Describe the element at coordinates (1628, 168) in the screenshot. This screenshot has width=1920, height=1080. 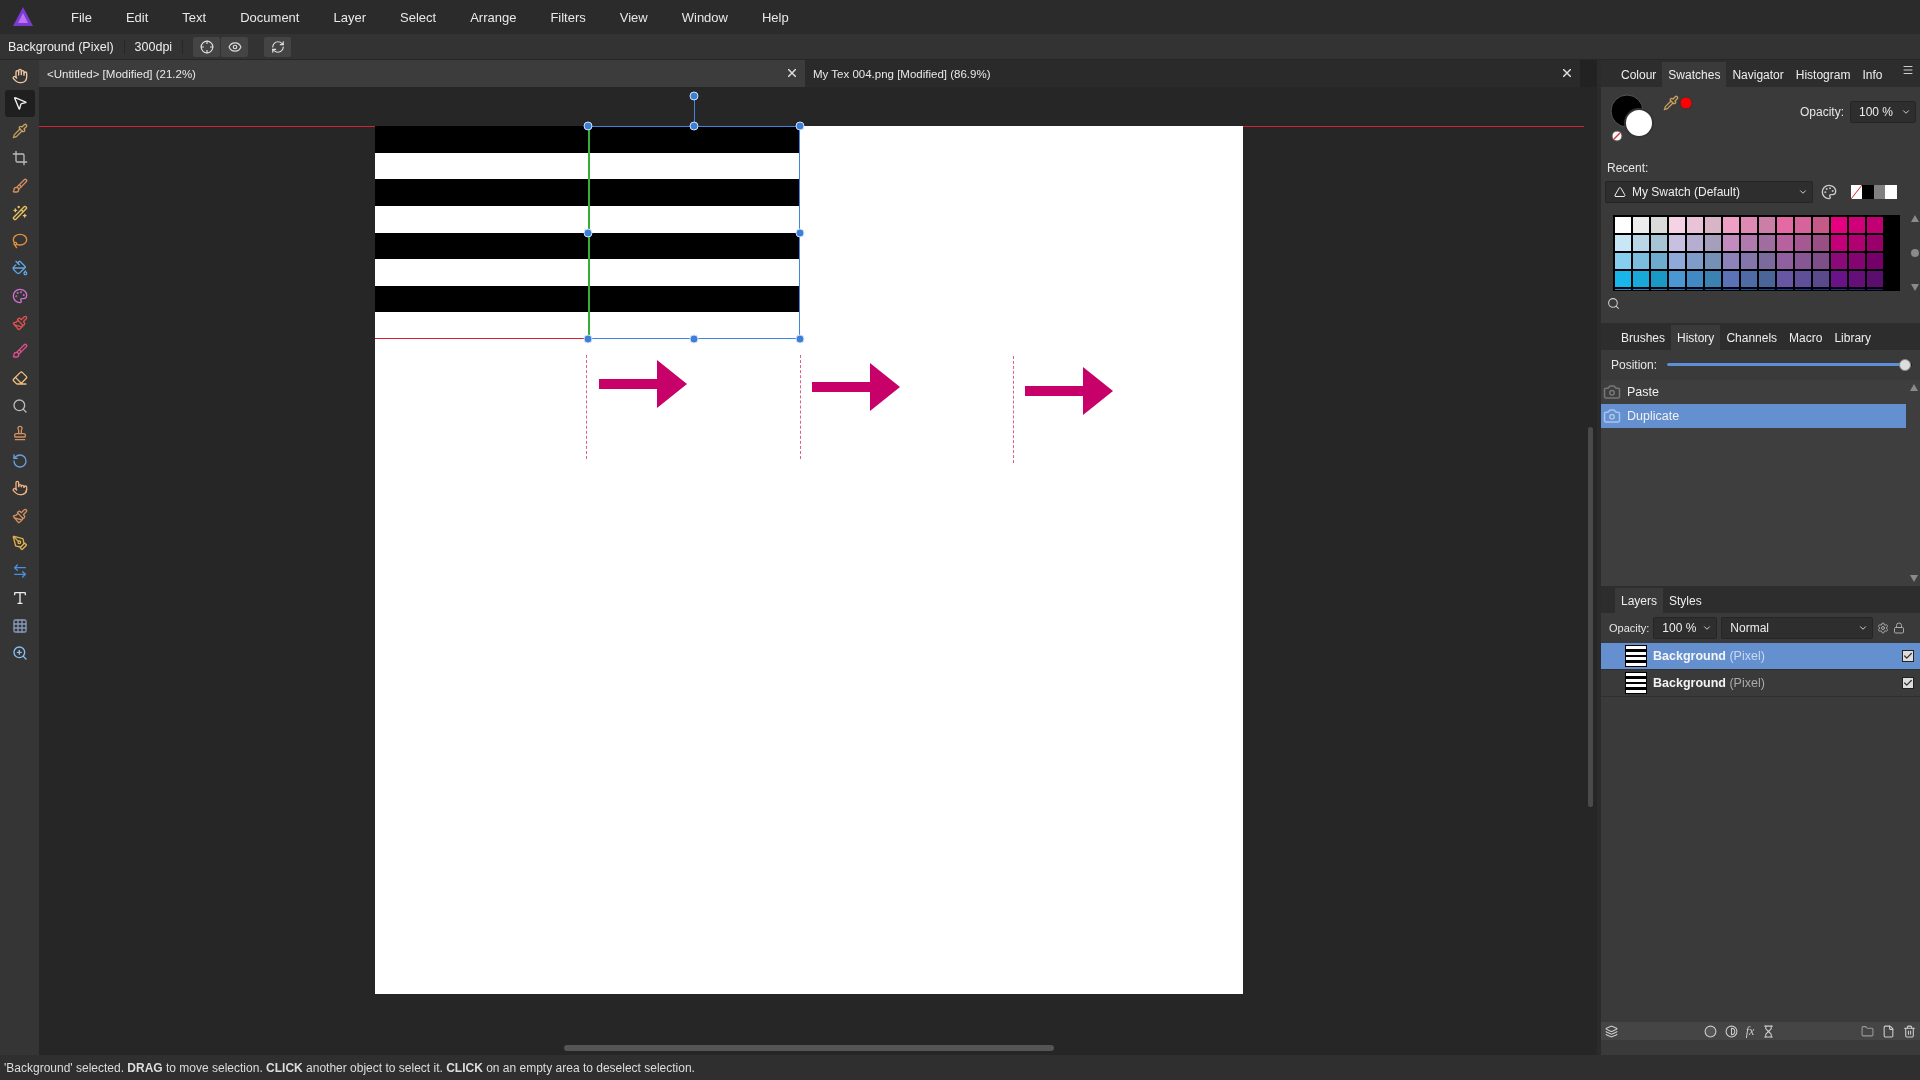
I see `recent-label: Recent:` at that location.